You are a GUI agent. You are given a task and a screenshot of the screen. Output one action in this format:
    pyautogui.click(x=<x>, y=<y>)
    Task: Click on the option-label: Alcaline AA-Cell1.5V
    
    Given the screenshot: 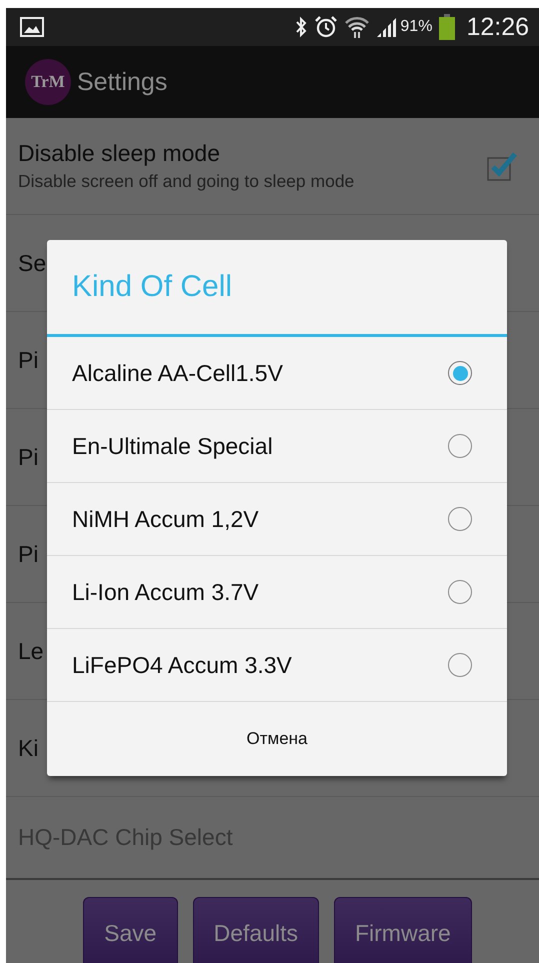 What is the action you would take?
    pyautogui.click(x=177, y=373)
    